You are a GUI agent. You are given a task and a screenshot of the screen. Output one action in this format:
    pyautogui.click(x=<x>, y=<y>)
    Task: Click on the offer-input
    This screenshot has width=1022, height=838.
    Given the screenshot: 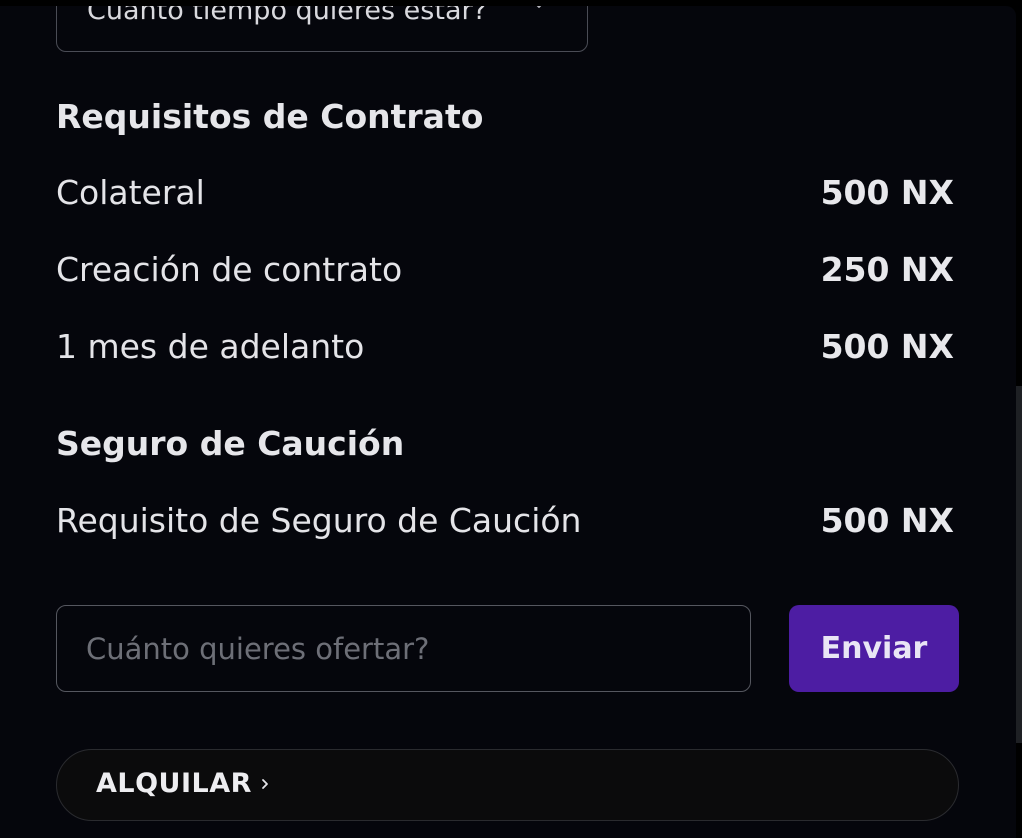 What is the action you would take?
    pyautogui.click(x=403, y=648)
    